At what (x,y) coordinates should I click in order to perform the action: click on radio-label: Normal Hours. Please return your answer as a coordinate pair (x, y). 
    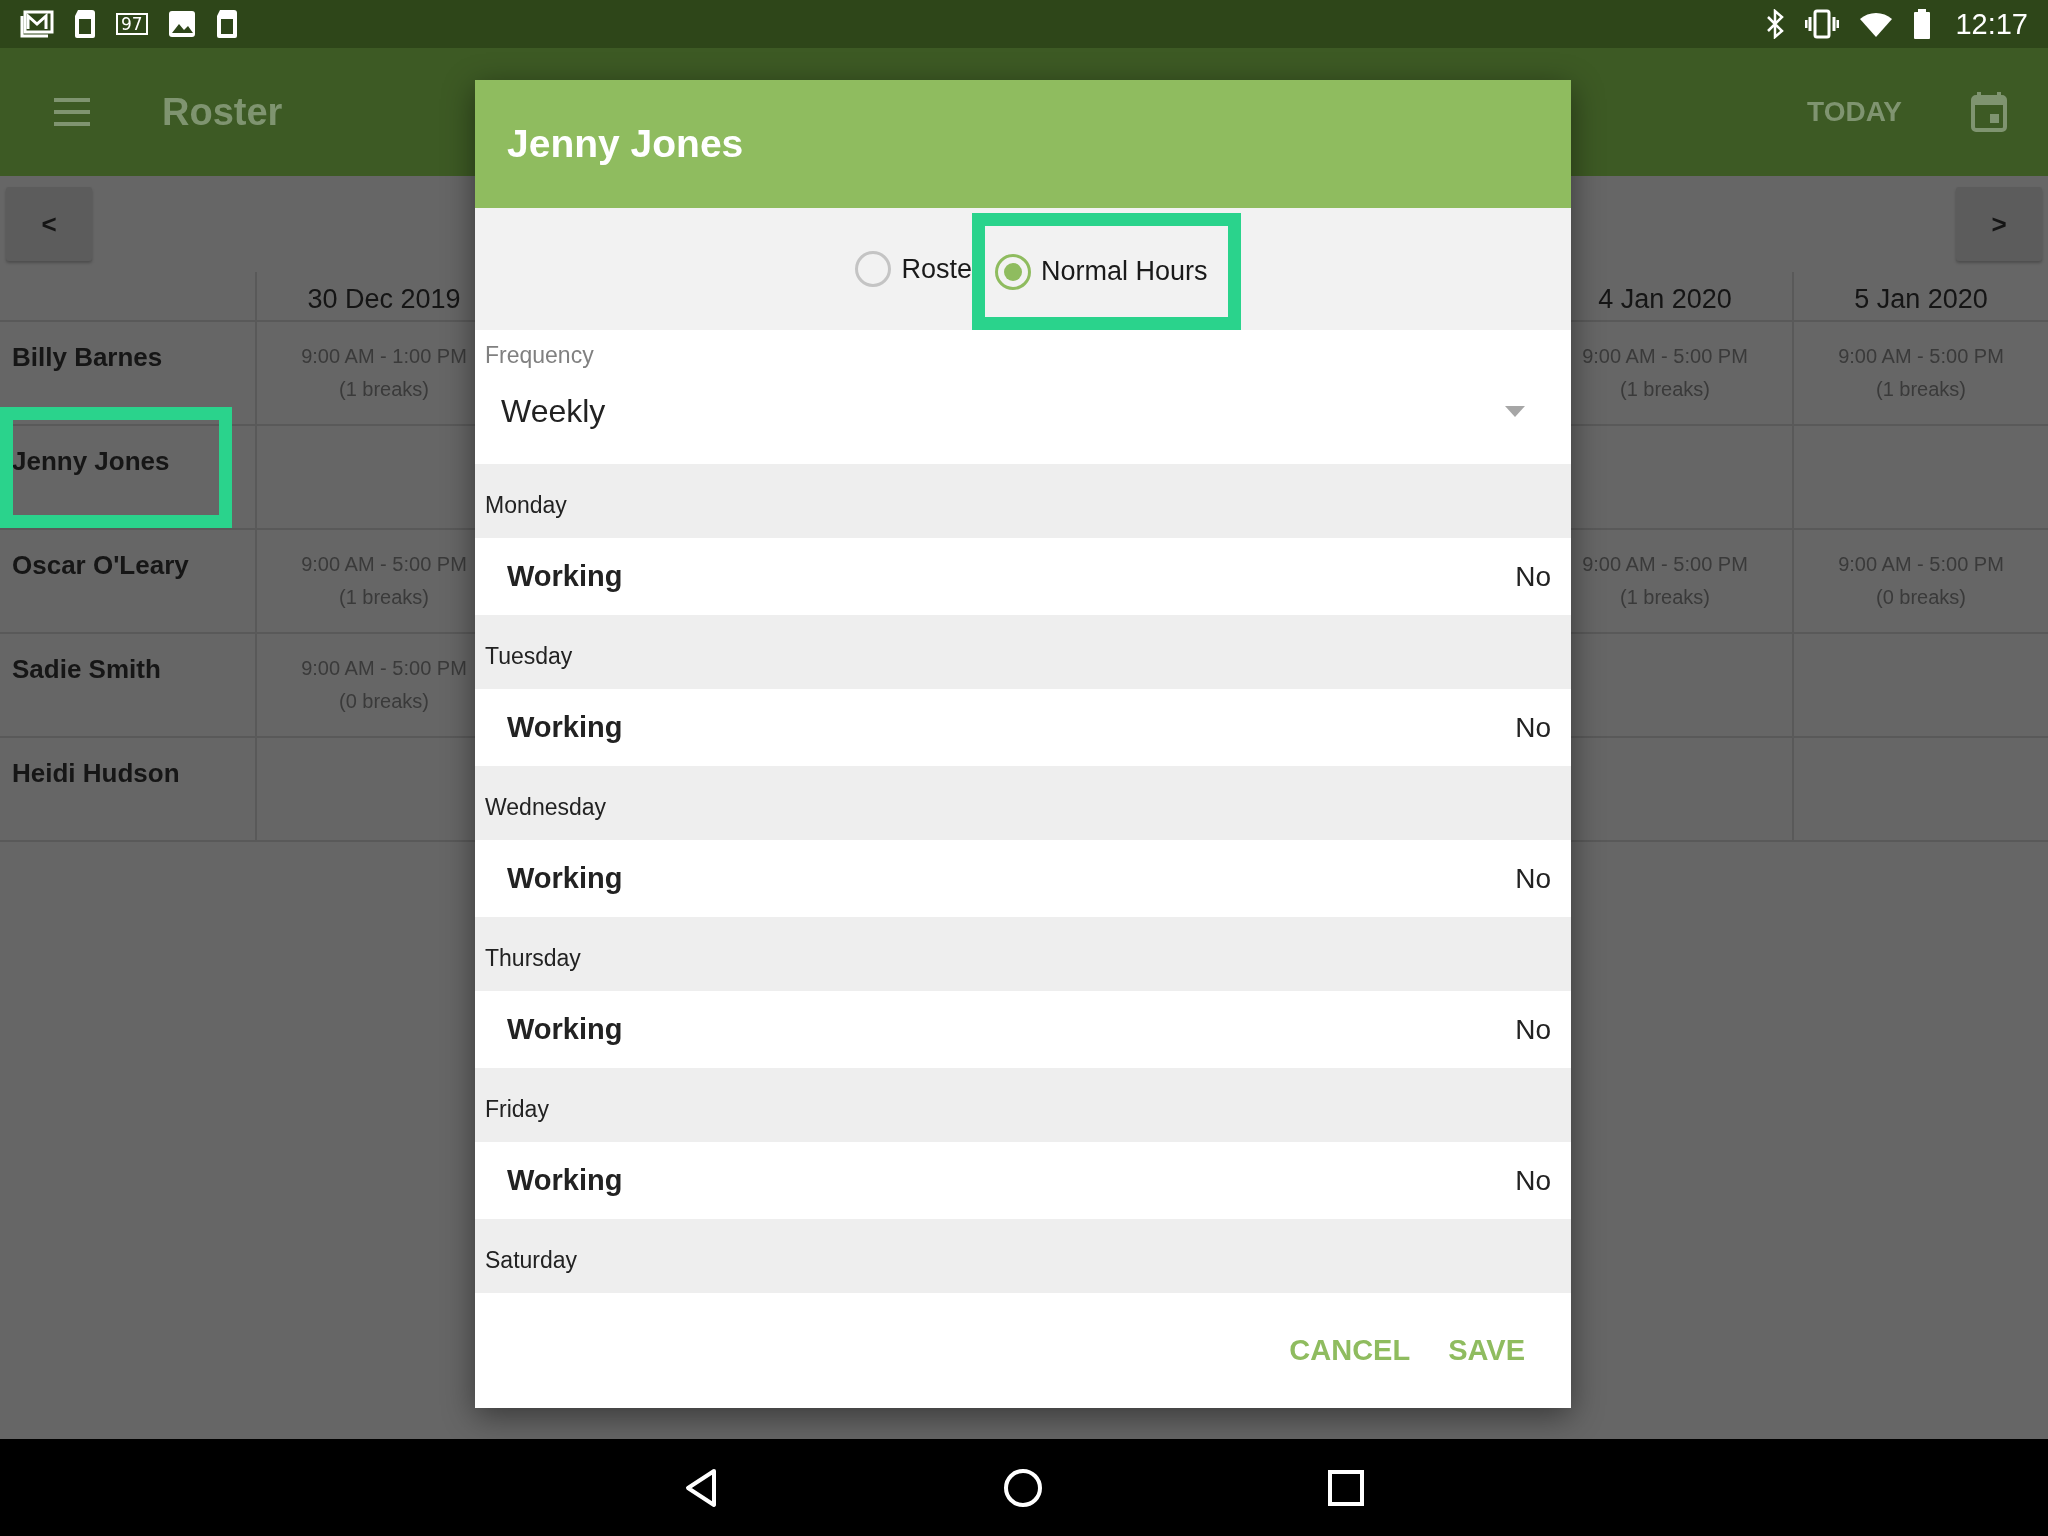
    Looking at the image, I should click on (1124, 271).